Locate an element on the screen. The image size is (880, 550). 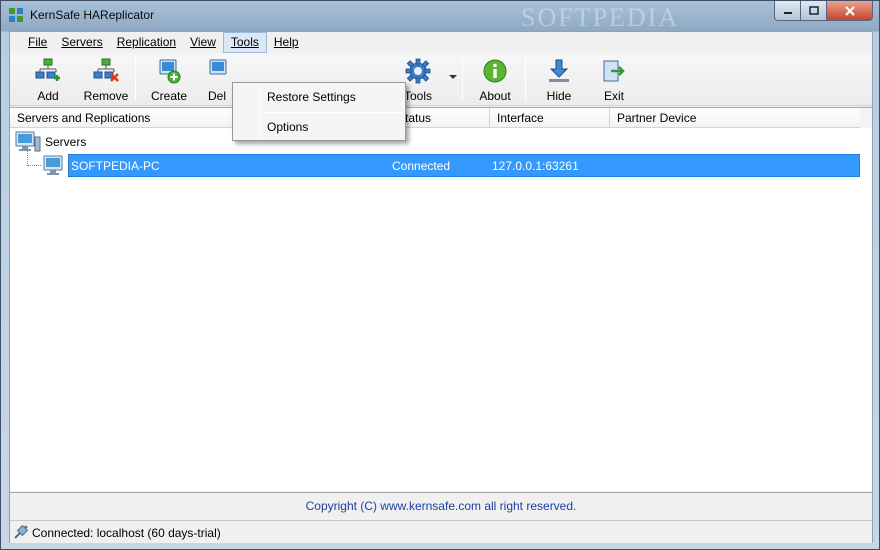
minimize-button is located at coordinates (787, 11).